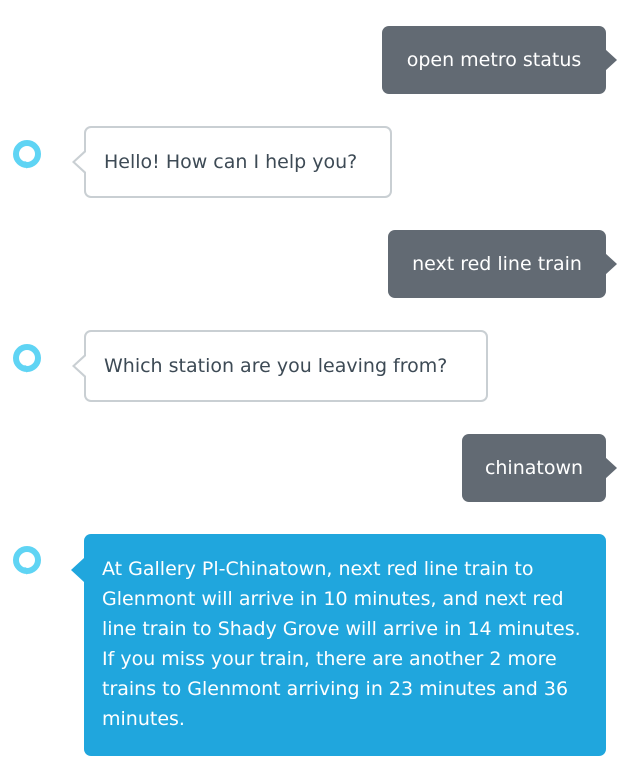 The width and height of the screenshot is (638, 776). I want to click on user-message: chinatown, so click(539, 468).